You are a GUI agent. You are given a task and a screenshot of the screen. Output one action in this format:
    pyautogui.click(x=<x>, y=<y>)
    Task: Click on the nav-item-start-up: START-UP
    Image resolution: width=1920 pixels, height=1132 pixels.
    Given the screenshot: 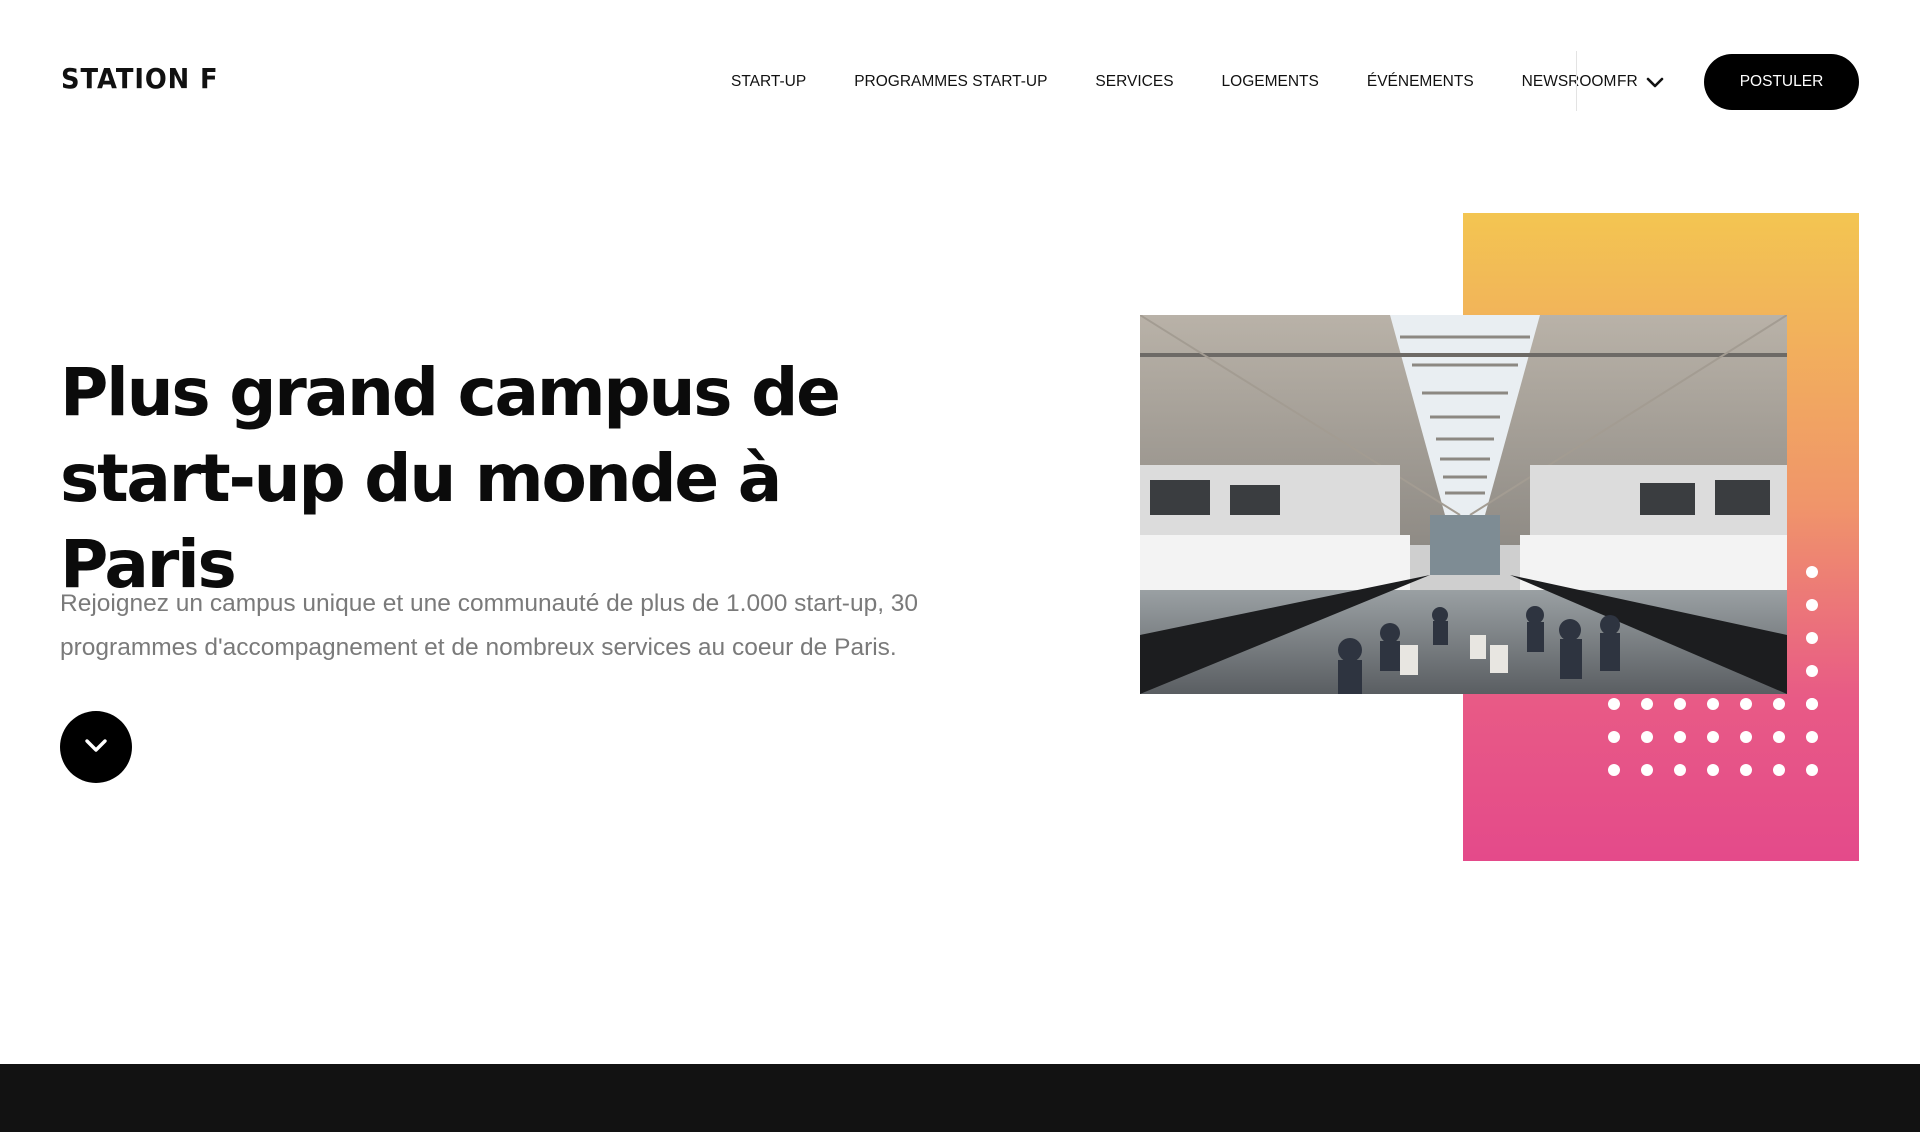 What is the action you would take?
    pyautogui.click(x=768, y=82)
    